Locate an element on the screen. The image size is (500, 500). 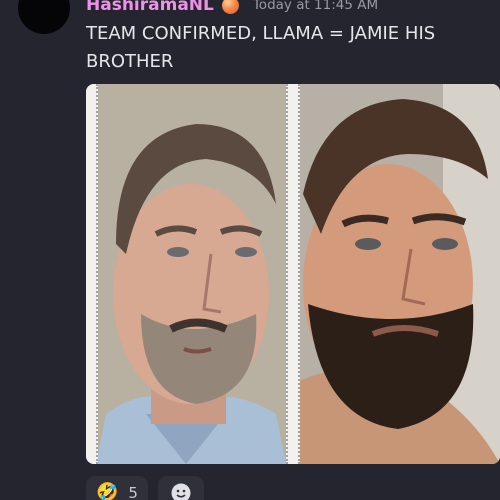
attachment-left-border is located at coordinates (92, 274).